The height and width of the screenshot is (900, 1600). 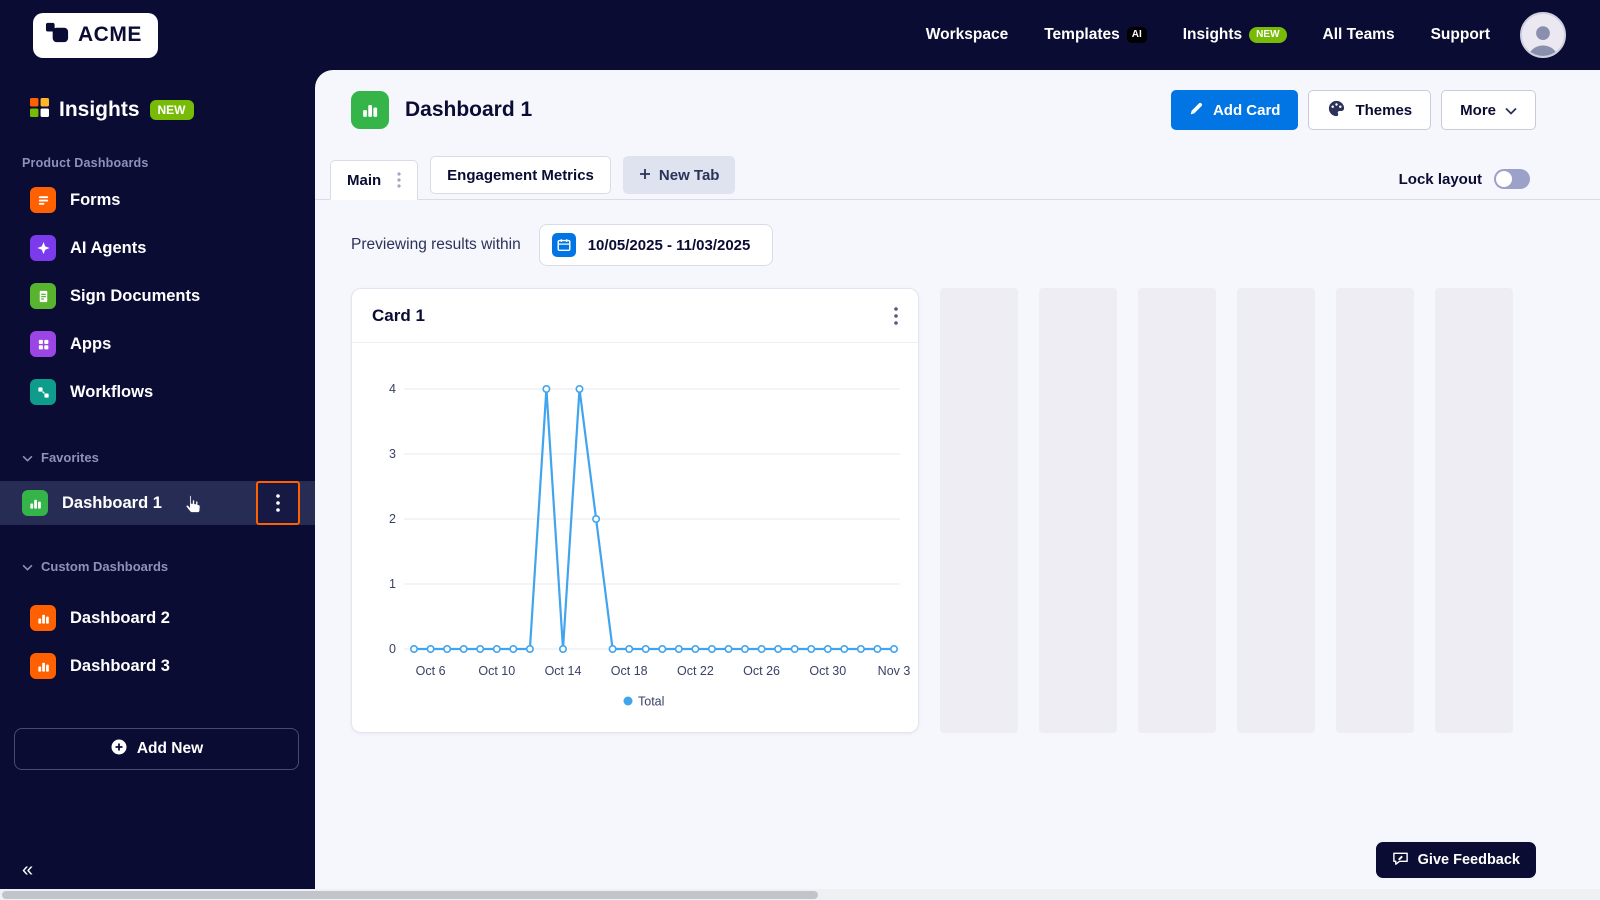 I want to click on nav-insights: Insights NEW, so click(x=1235, y=35).